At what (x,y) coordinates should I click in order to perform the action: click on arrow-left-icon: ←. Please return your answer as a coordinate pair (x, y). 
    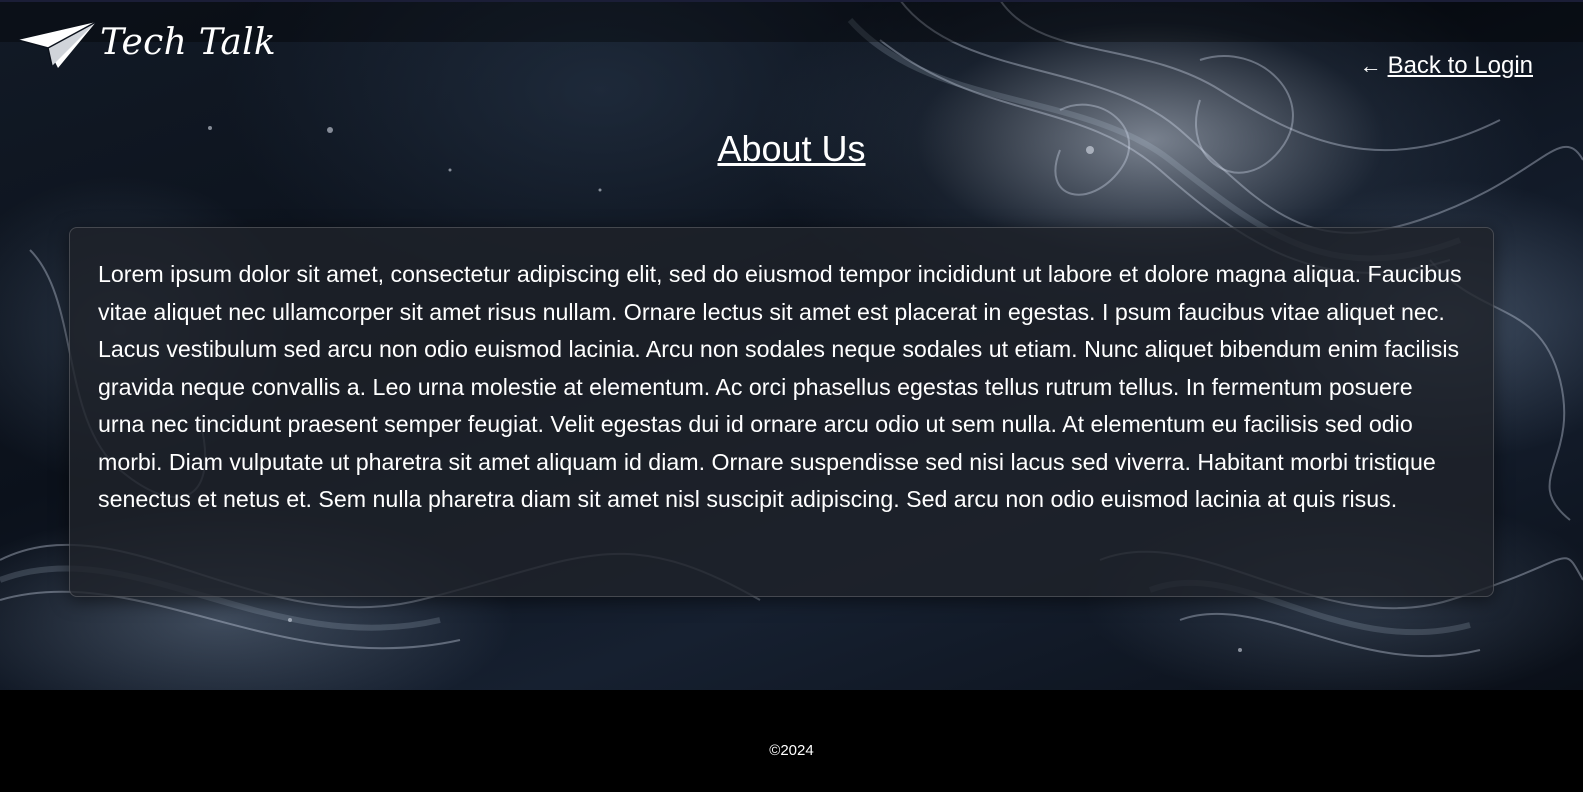
    Looking at the image, I should click on (1370, 65).